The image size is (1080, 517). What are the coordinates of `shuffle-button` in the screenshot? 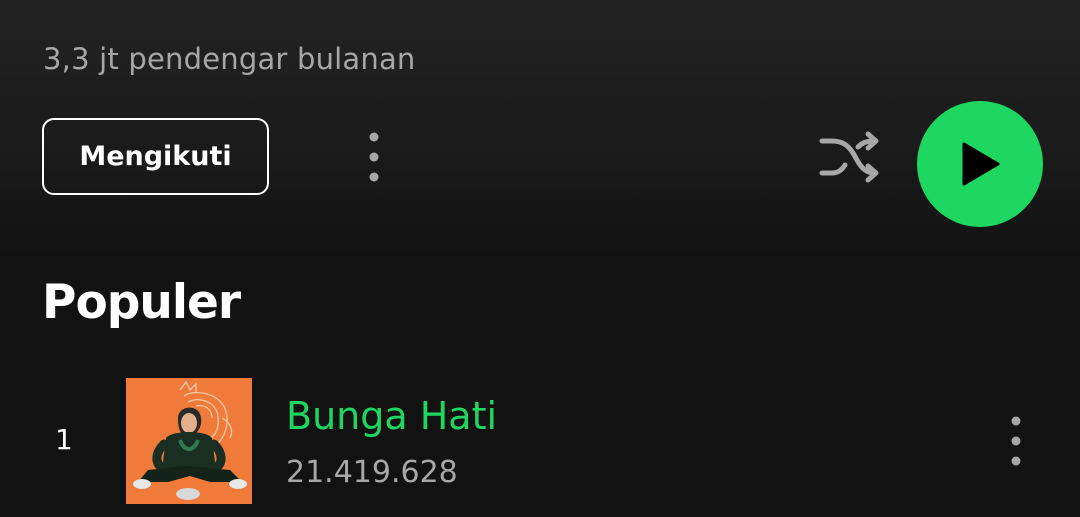 It's located at (850, 157).